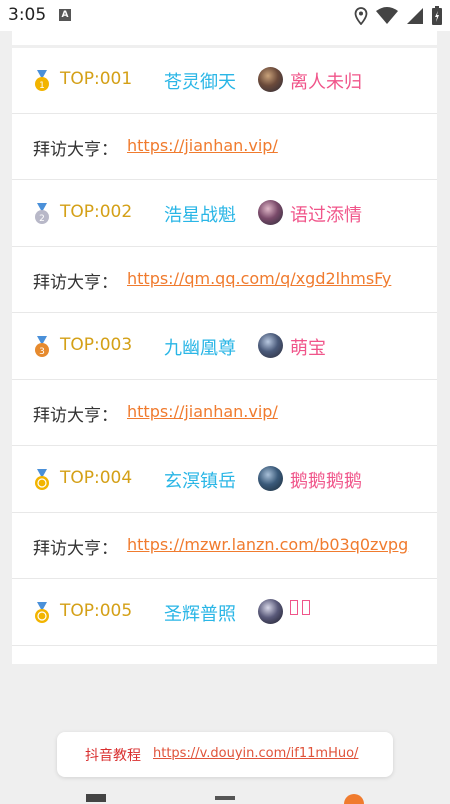 The image size is (450, 804). I want to click on previous-card-edge, so click(224, 38).